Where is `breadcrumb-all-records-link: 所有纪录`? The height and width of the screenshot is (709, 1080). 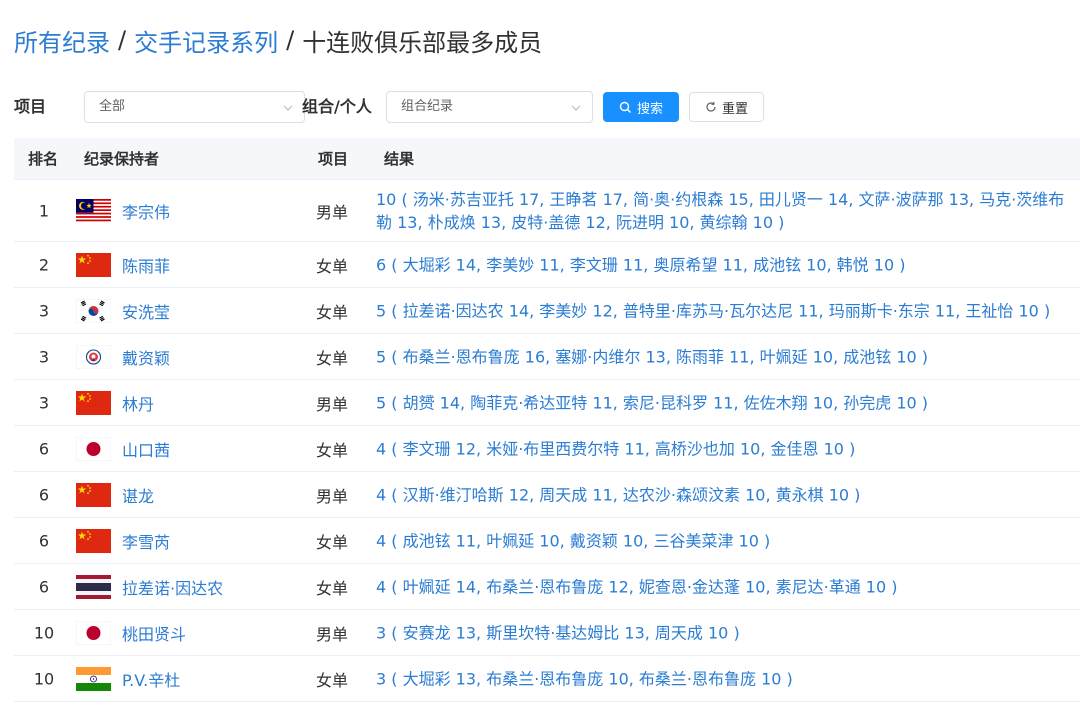 breadcrumb-all-records-link: 所有纪录 is located at coordinates (62, 40).